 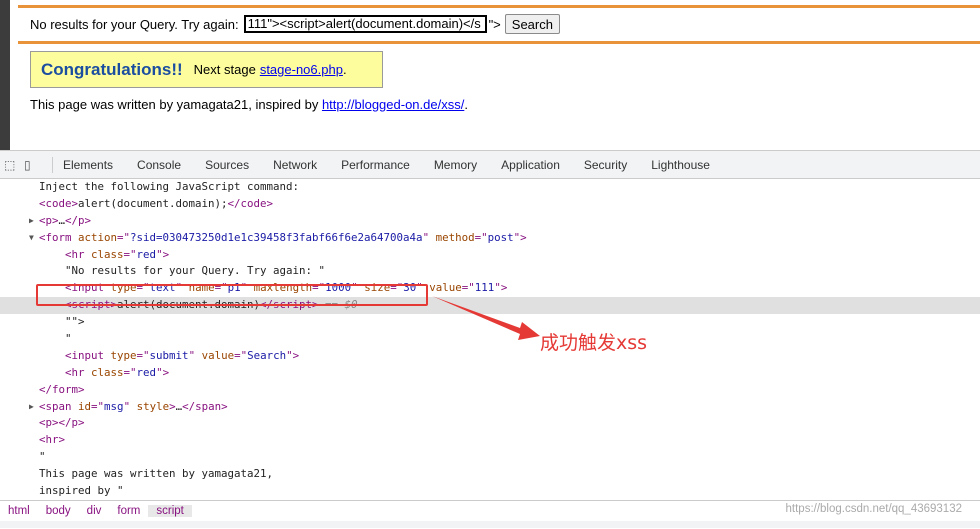 What do you see at coordinates (170, 511) in the screenshot?
I see `breadcrumb-script: script` at bounding box center [170, 511].